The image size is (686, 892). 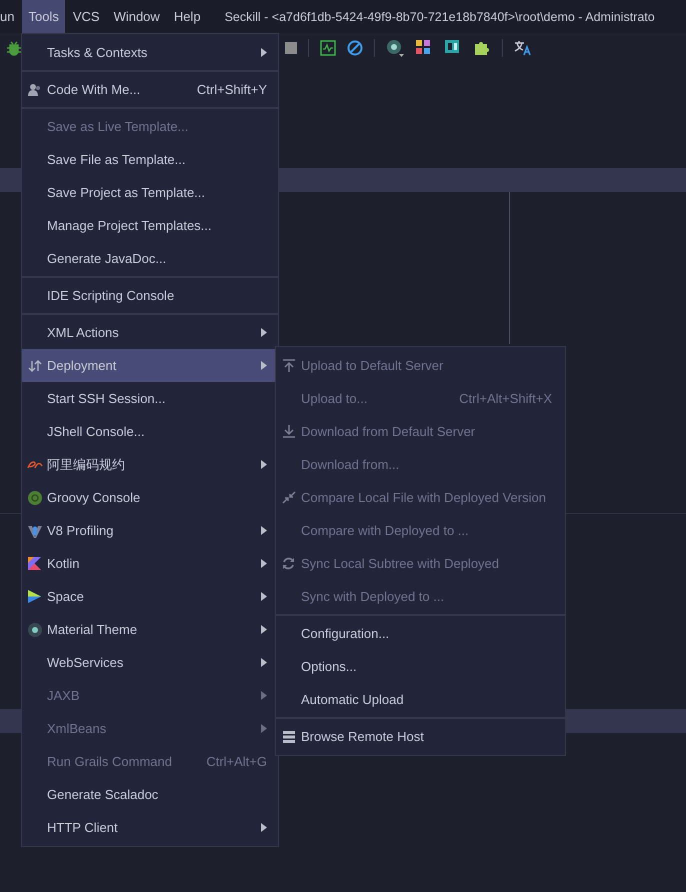 I want to click on coverage-icon, so click(x=395, y=48).